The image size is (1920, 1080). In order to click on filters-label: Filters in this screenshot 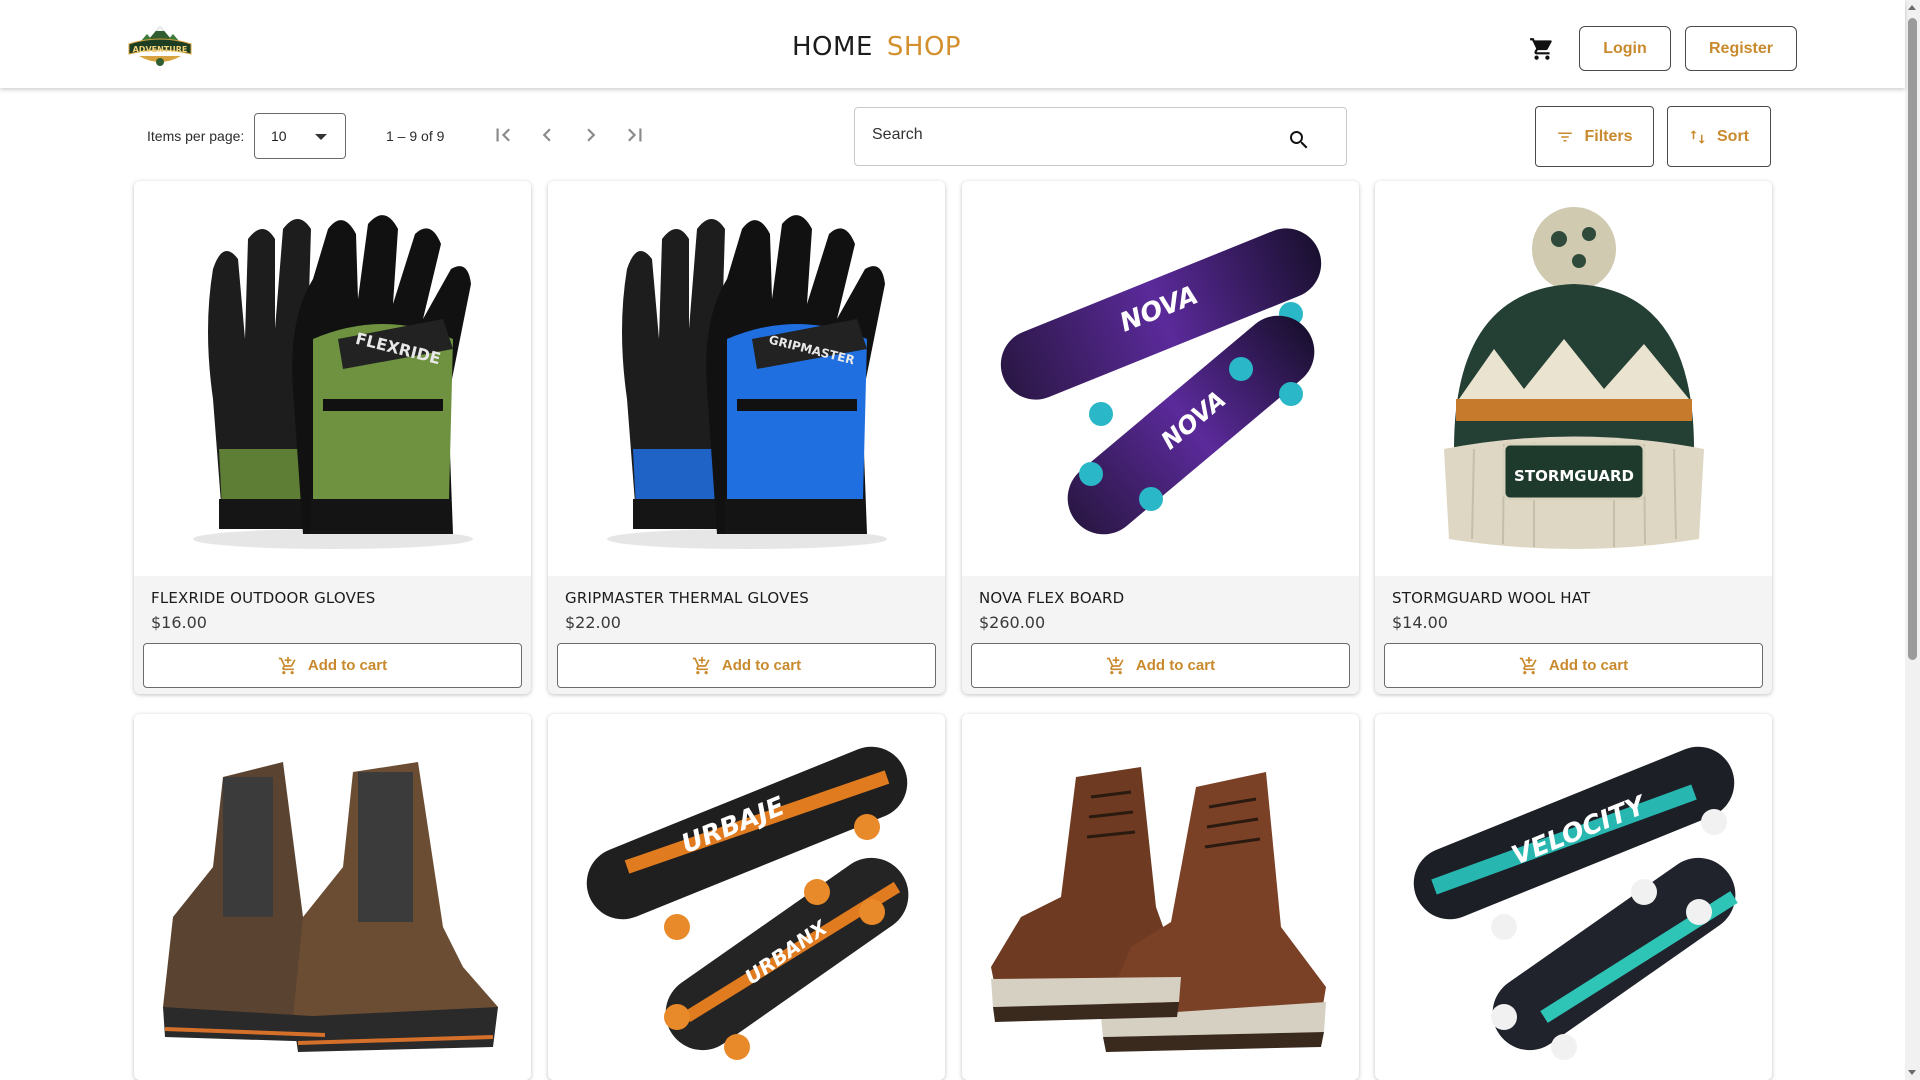, I will do `click(1608, 136)`.